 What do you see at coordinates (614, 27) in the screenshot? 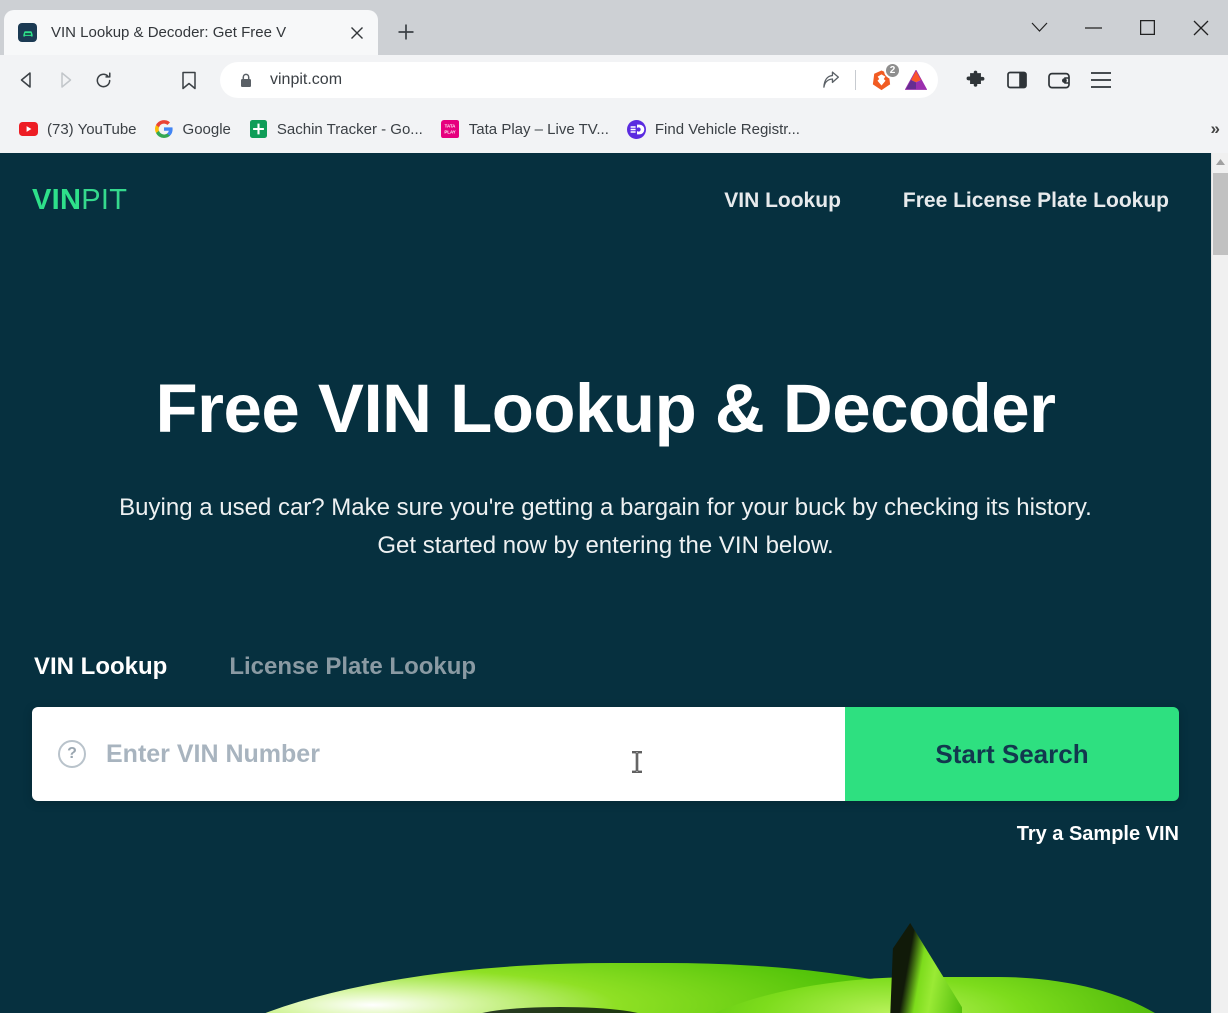
I see `title-bar: VIN Lookup & Decoder: Get Free V` at bounding box center [614, 27].